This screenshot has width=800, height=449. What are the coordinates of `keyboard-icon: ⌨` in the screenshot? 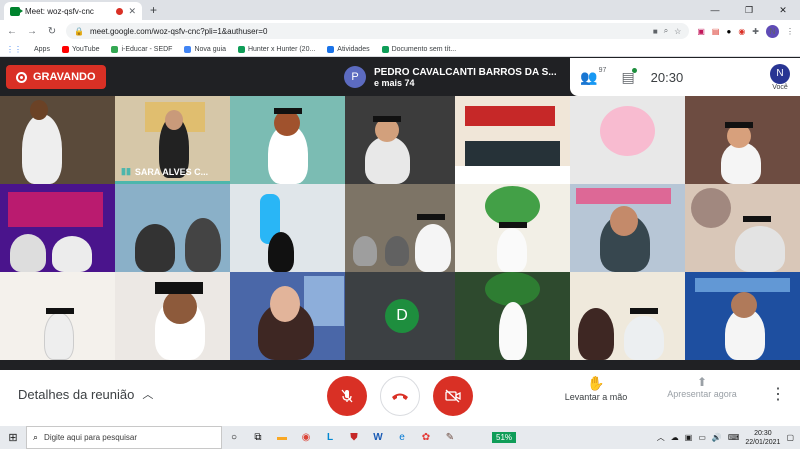 It's located at (734, 437).